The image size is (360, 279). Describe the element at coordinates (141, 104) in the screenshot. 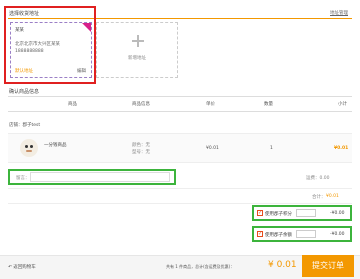

I see `column-header-goods-info: 商品信息` at that location.